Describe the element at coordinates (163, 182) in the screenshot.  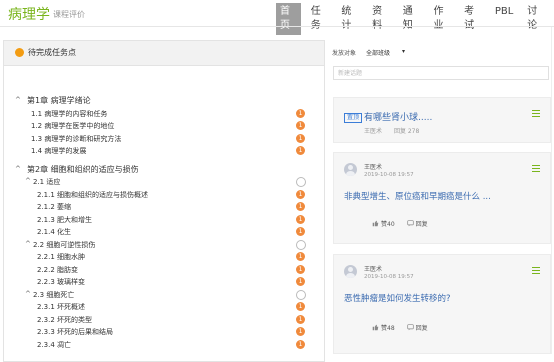
I see `task-row: ^ 2.1 适应` at that location.